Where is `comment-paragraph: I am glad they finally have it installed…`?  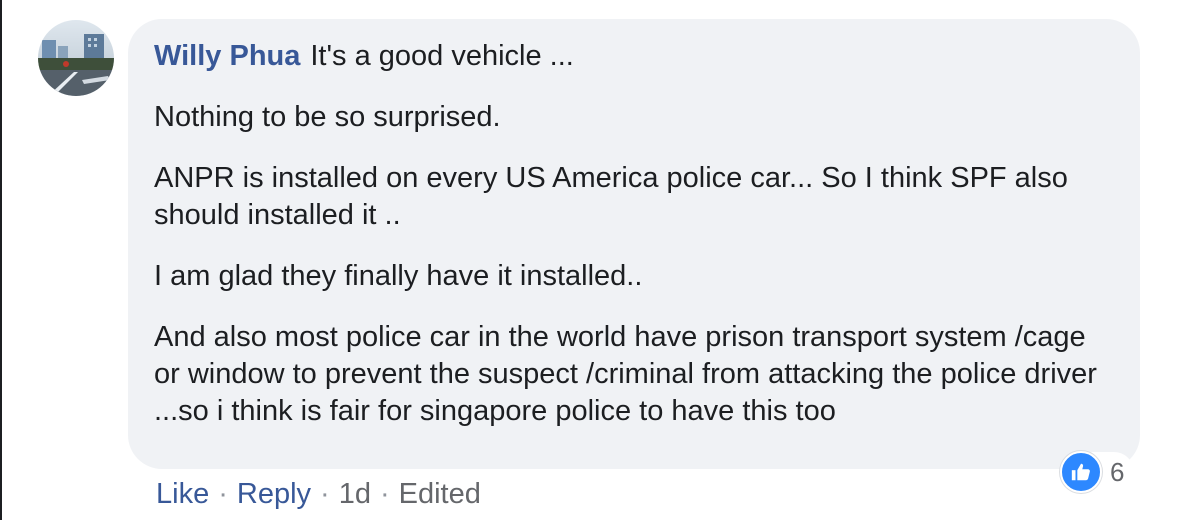 comment-paragraph: I am glad they finally have it installed… is located at coordinates (398, 276).